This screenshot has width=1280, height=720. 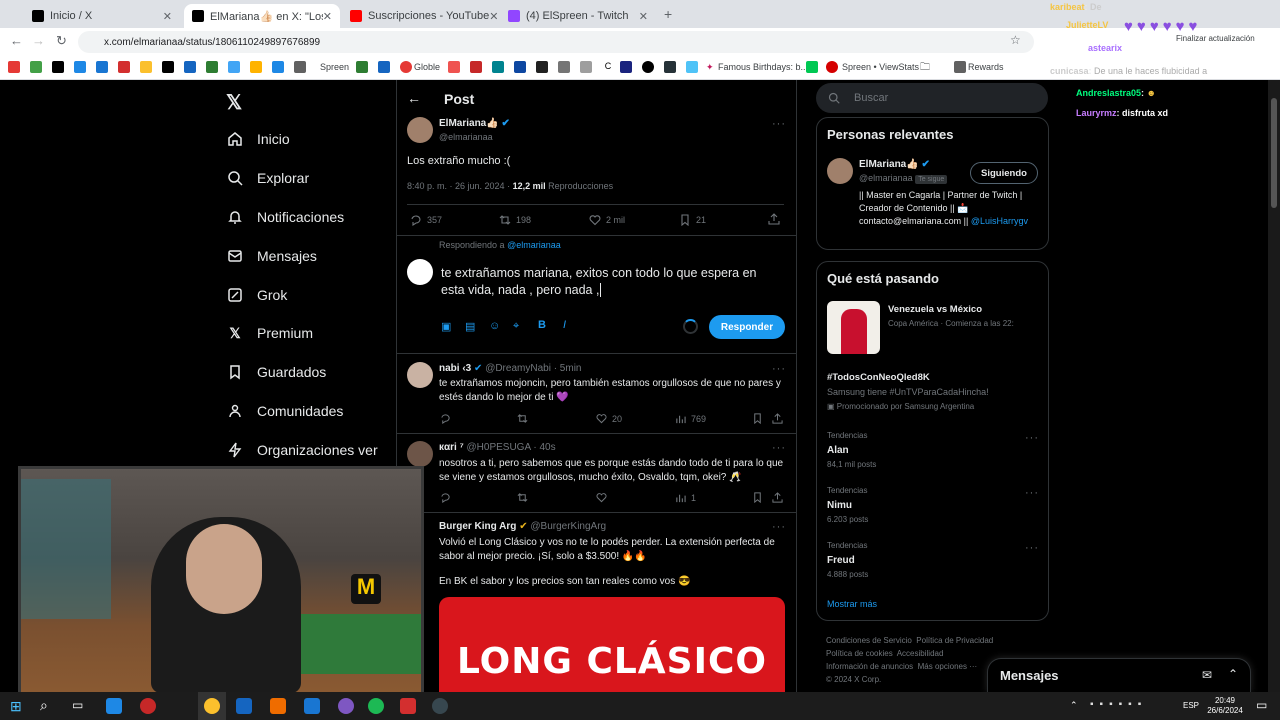 I want to click on promo-hashtag: #TodosConNeoQled8K, so click(x=878, y=377).